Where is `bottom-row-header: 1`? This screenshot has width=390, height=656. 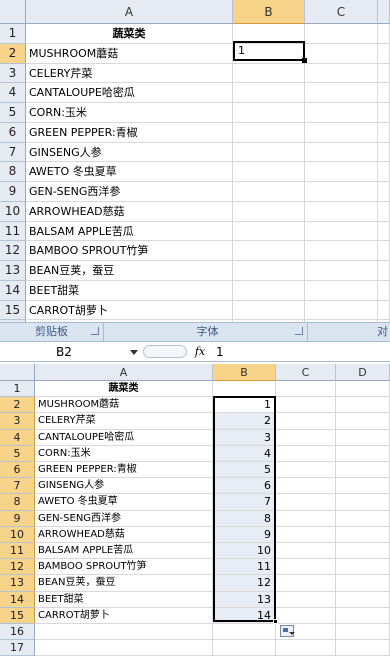
bottom-row-header: 1 is located at coordinates (17, 389).